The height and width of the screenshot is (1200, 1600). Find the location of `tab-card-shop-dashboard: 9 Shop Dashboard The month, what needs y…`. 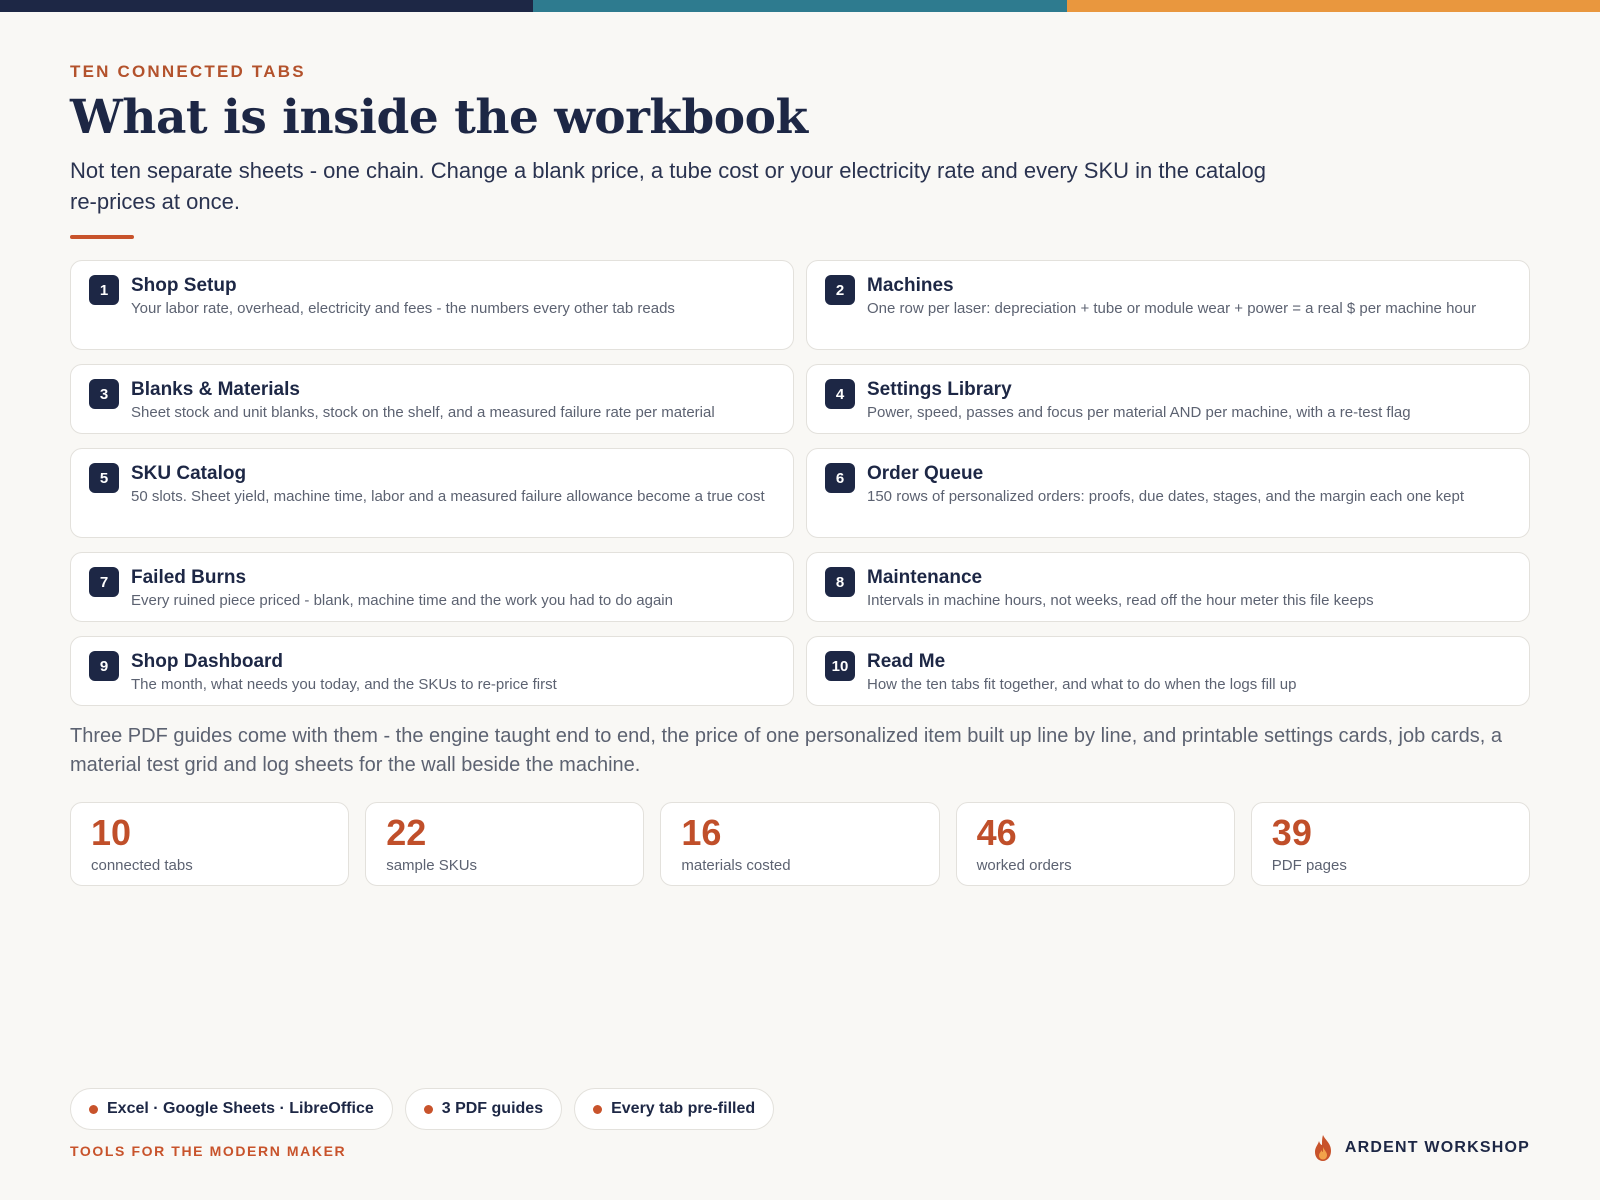

tab-card-shop-dashboard: 9 Shop Dashboard The month, what needs y… is located at coordinates (432, 671).